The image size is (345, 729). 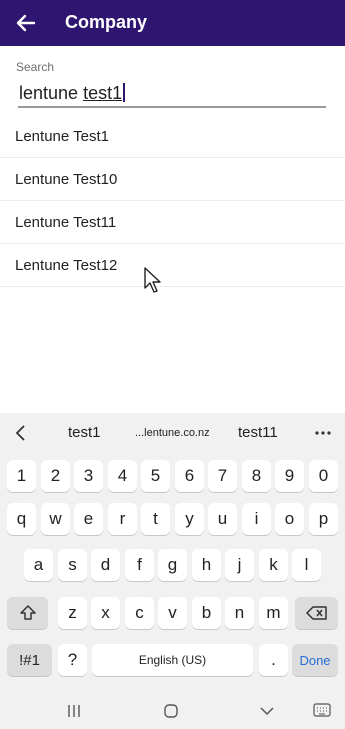 What do you see at coordinates (38, 565) in the screenshot?
I see `key: a` at bounding box center [38, 565].